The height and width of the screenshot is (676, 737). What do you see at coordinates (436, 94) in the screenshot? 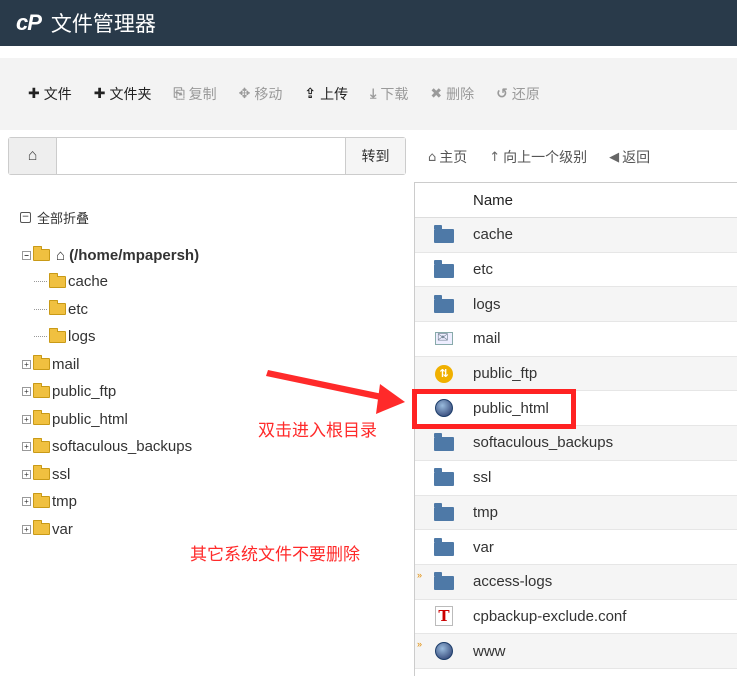
I see `close-icon: ✖` at bounding box center [436, 94].